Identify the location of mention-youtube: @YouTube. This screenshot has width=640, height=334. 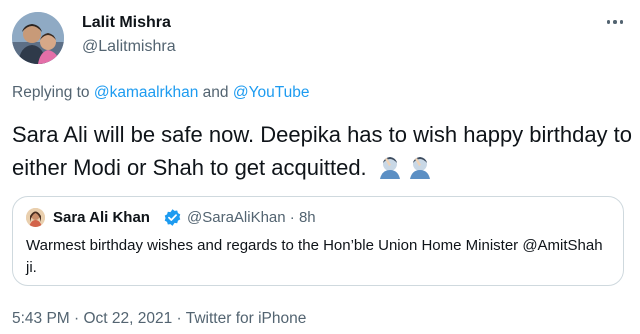
(271, 92).